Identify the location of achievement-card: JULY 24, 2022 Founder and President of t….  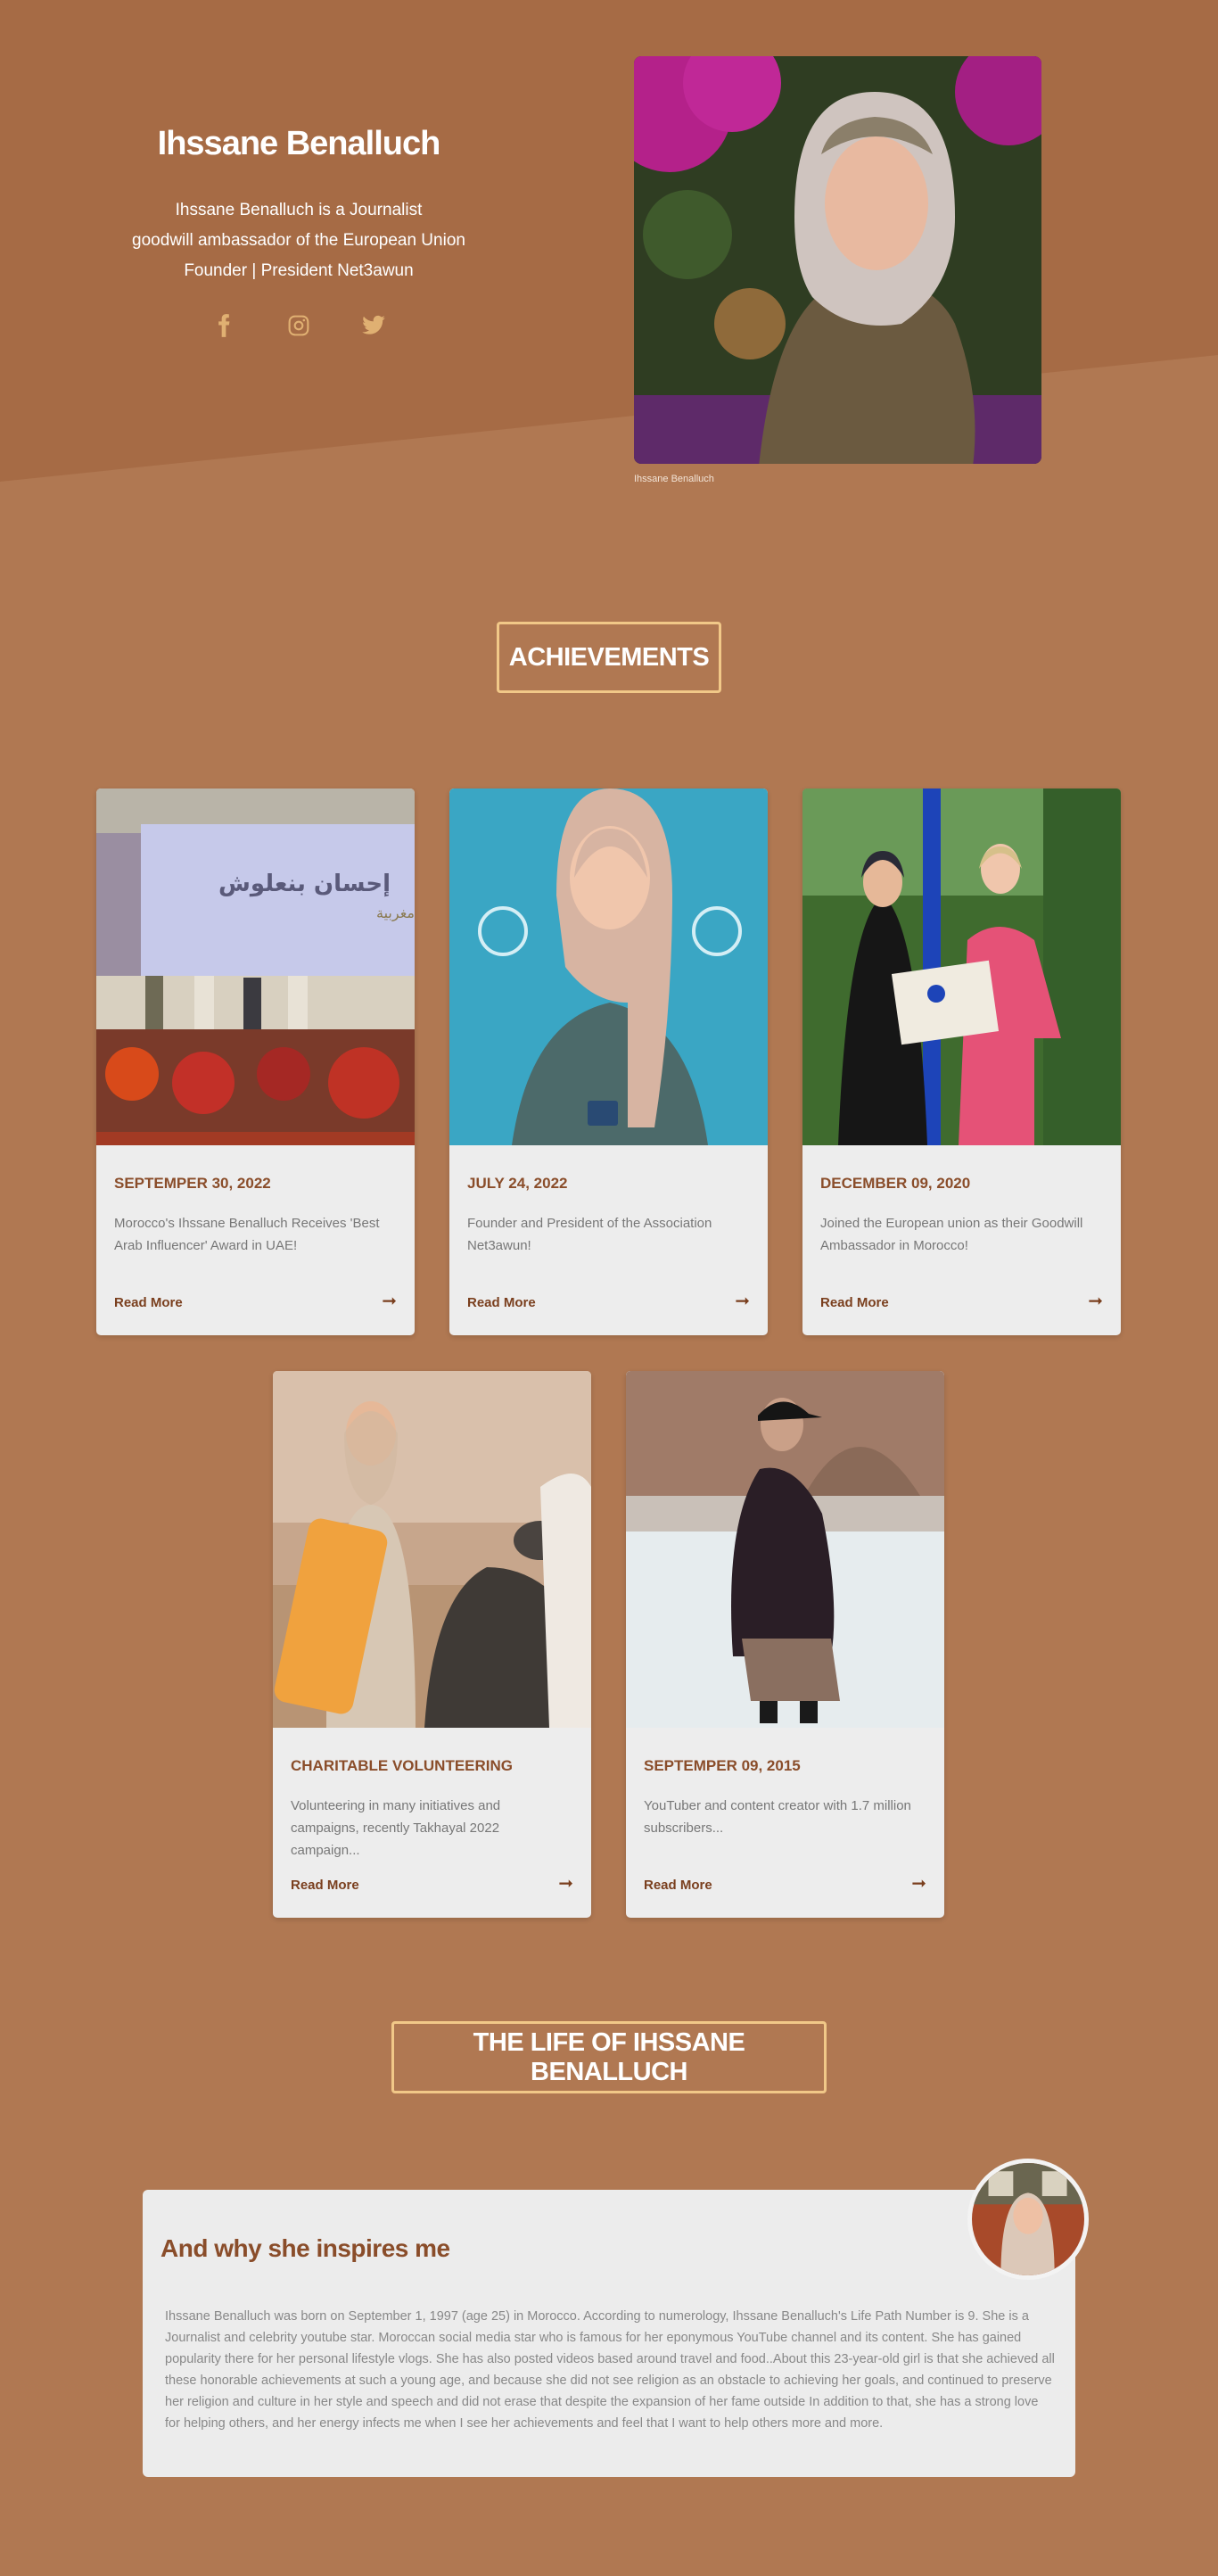
(609, 1061).